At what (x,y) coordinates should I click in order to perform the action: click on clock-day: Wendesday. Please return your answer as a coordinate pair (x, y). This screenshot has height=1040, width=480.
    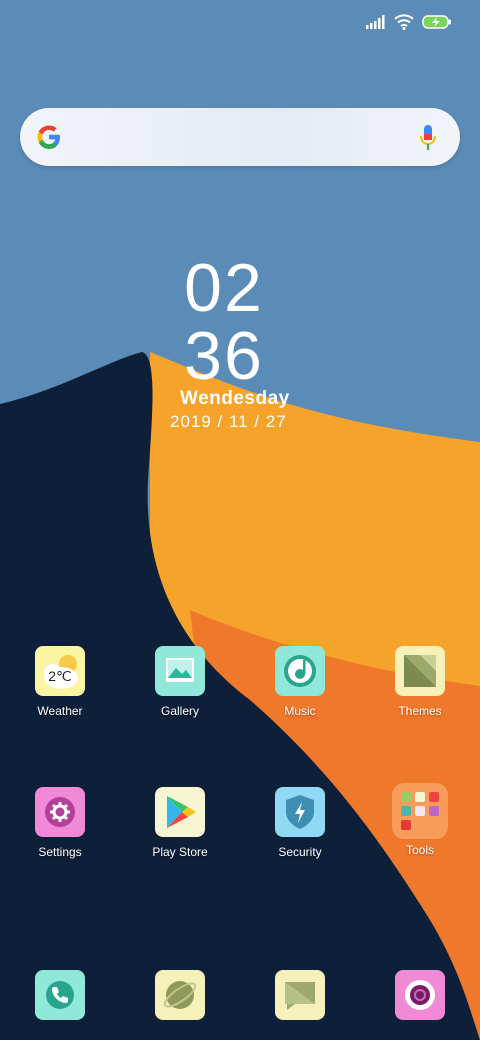
    Looking at the image, I should click on (235, 398).